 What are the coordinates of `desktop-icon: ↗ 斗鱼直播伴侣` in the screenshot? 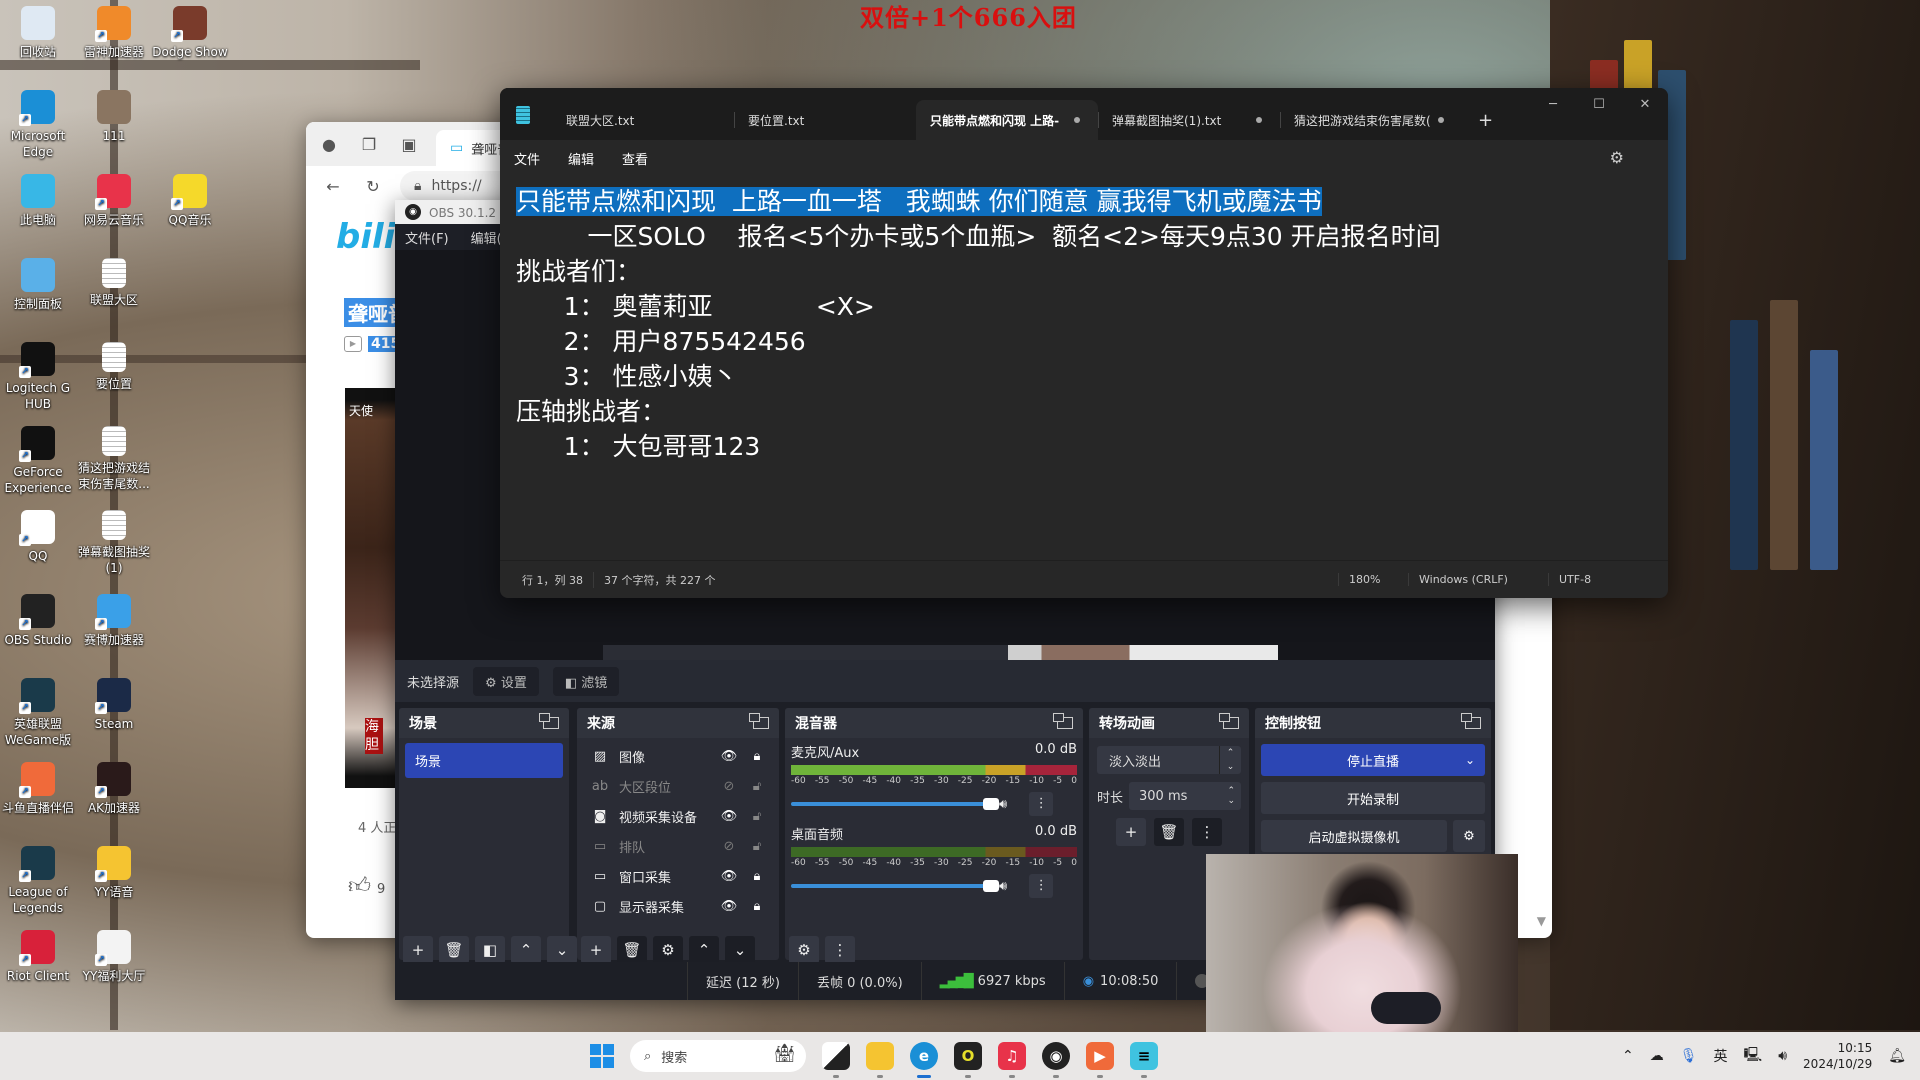 It's located at (38, 789).